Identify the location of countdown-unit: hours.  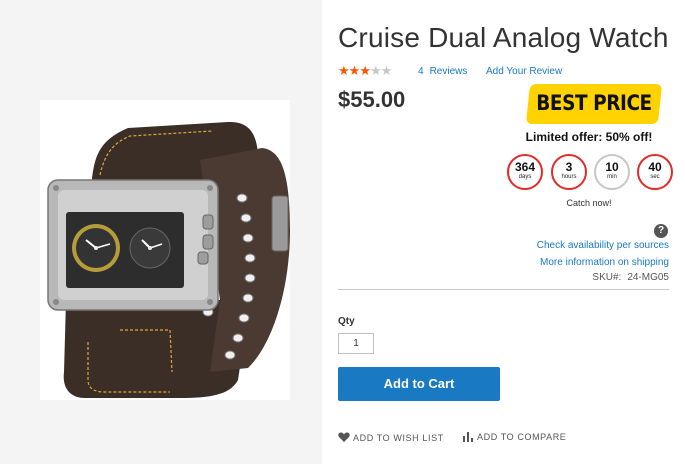
(569, 177).